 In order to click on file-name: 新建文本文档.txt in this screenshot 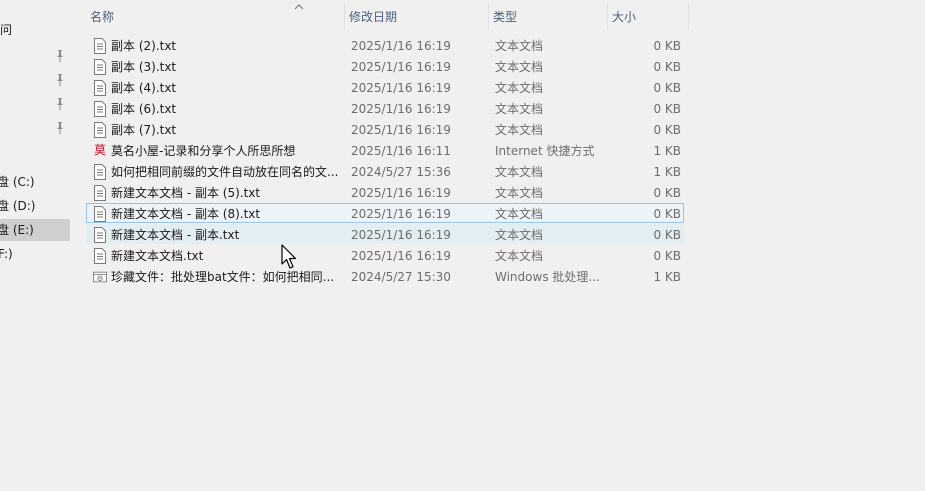, I will do `click(157, 256)`.